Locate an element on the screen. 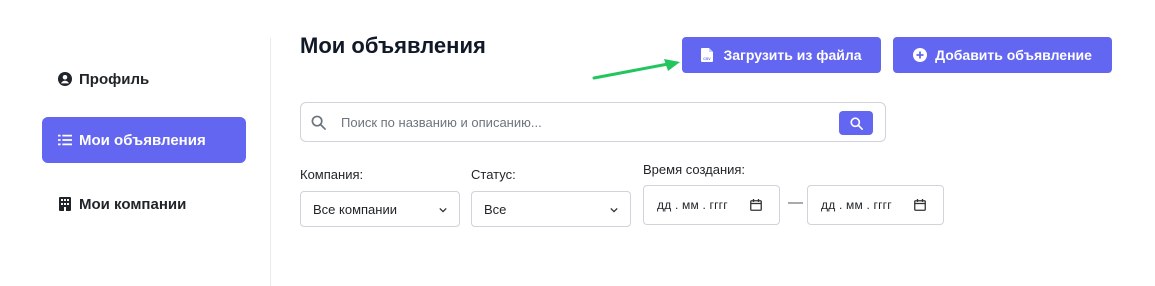  add-ad-button: Добавить объявление is located at coordinates (1002, 55).